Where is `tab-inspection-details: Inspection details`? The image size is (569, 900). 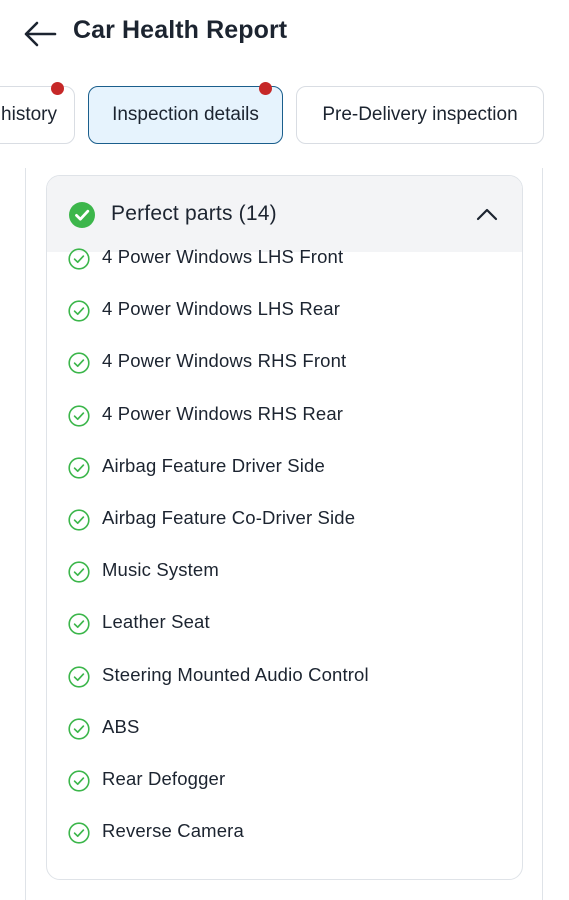
tab-inspection-details: Inspection details is located at coordinates (185, 113).